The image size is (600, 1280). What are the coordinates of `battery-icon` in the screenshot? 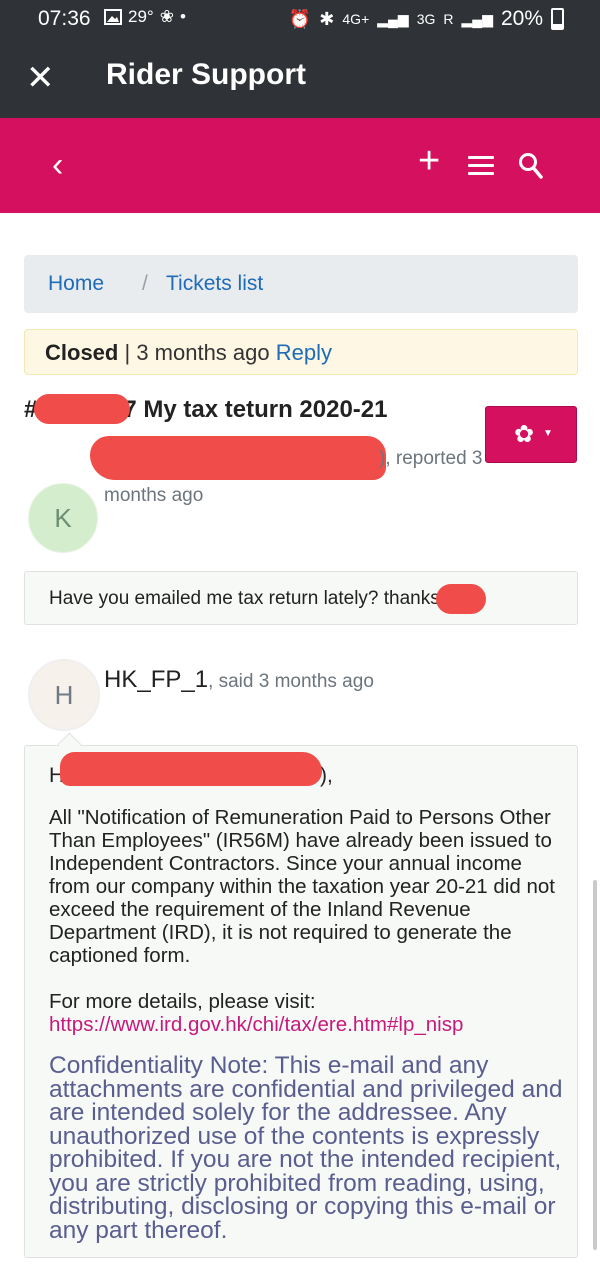 It's located at (557, 19).